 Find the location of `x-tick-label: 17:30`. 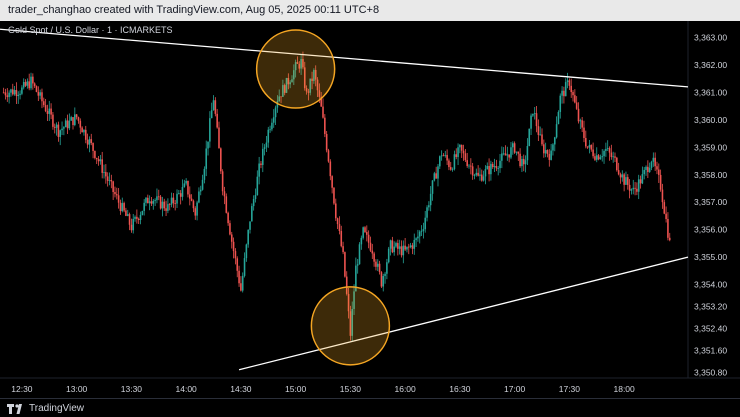

x-tick-label: 17:30 is located at coordinates (570, 389).